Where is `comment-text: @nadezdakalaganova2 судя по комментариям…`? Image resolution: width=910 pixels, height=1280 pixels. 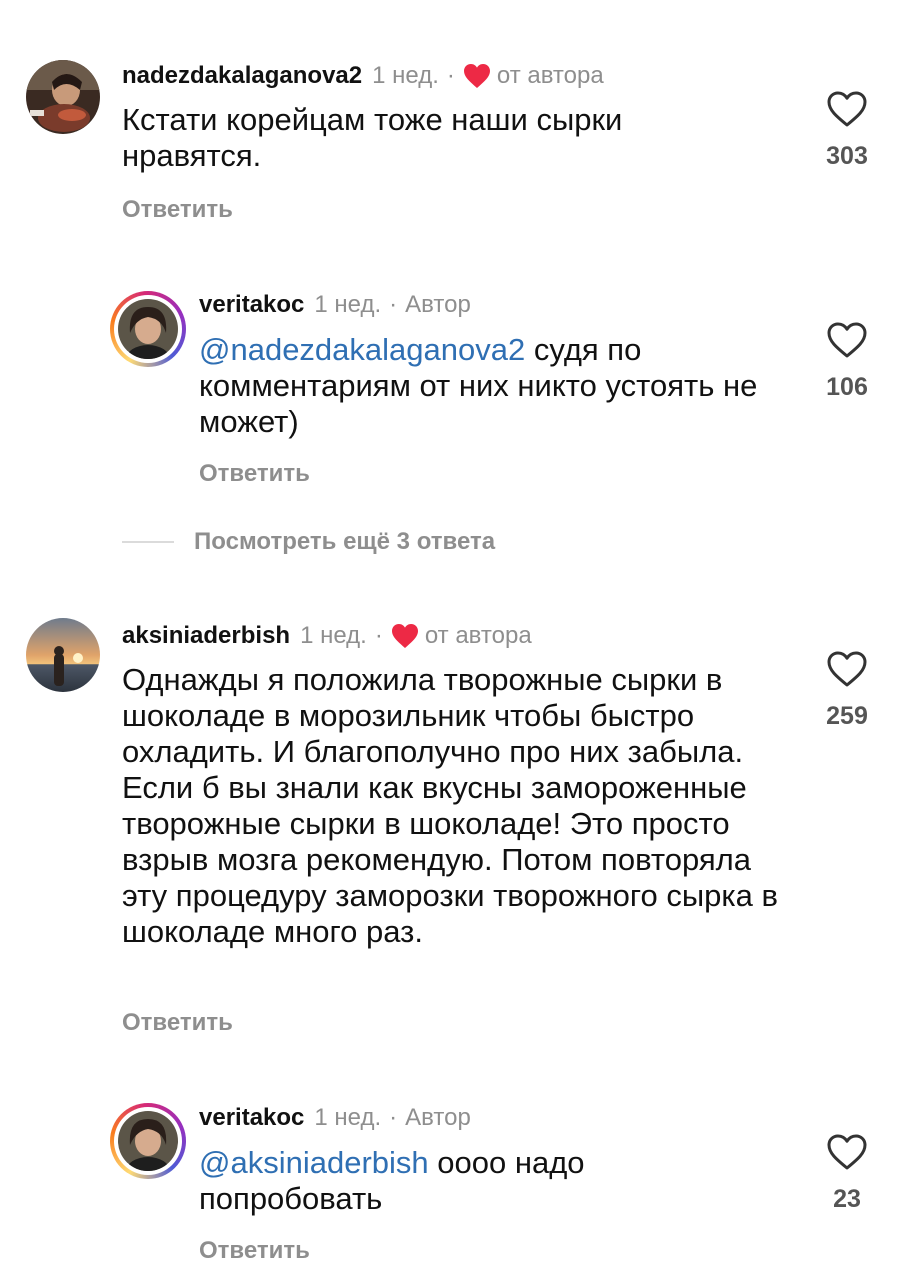
comment-text: @nadezdakalaganova2 судя по комментариям… is located at coordinates (484, 386).